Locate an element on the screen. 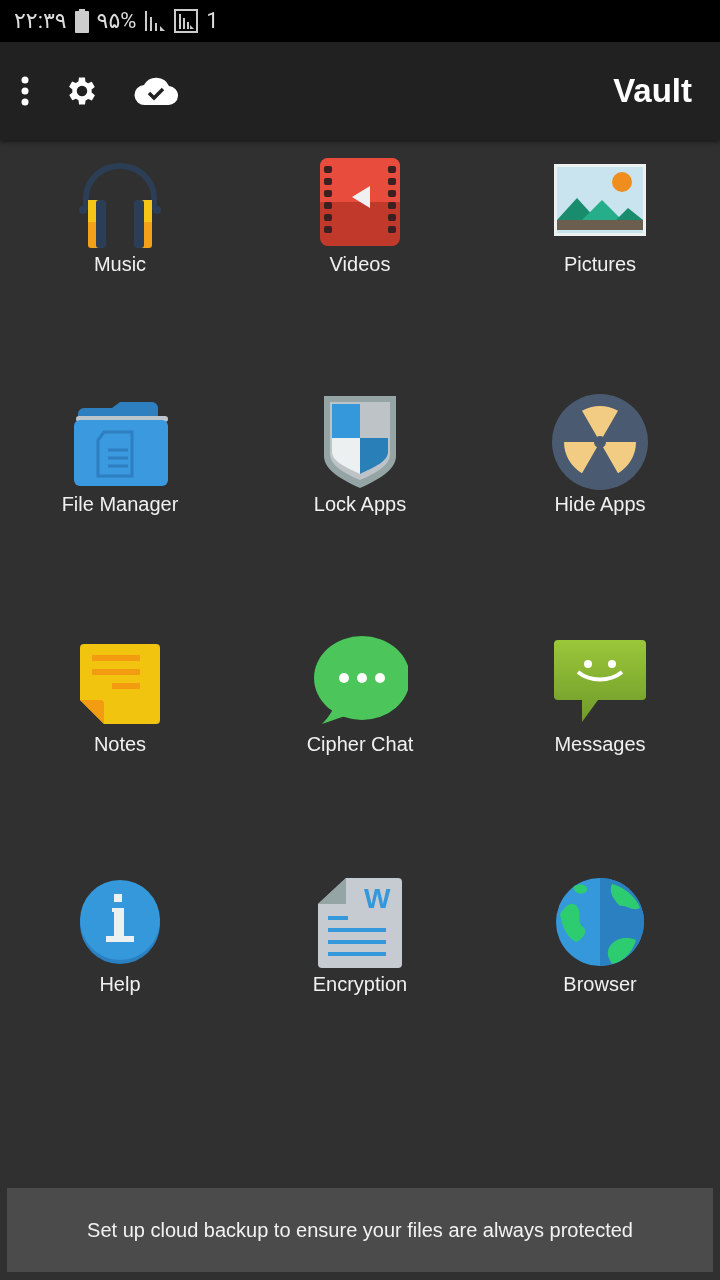  app-tile: Videos is located at coordinates (360, 274).